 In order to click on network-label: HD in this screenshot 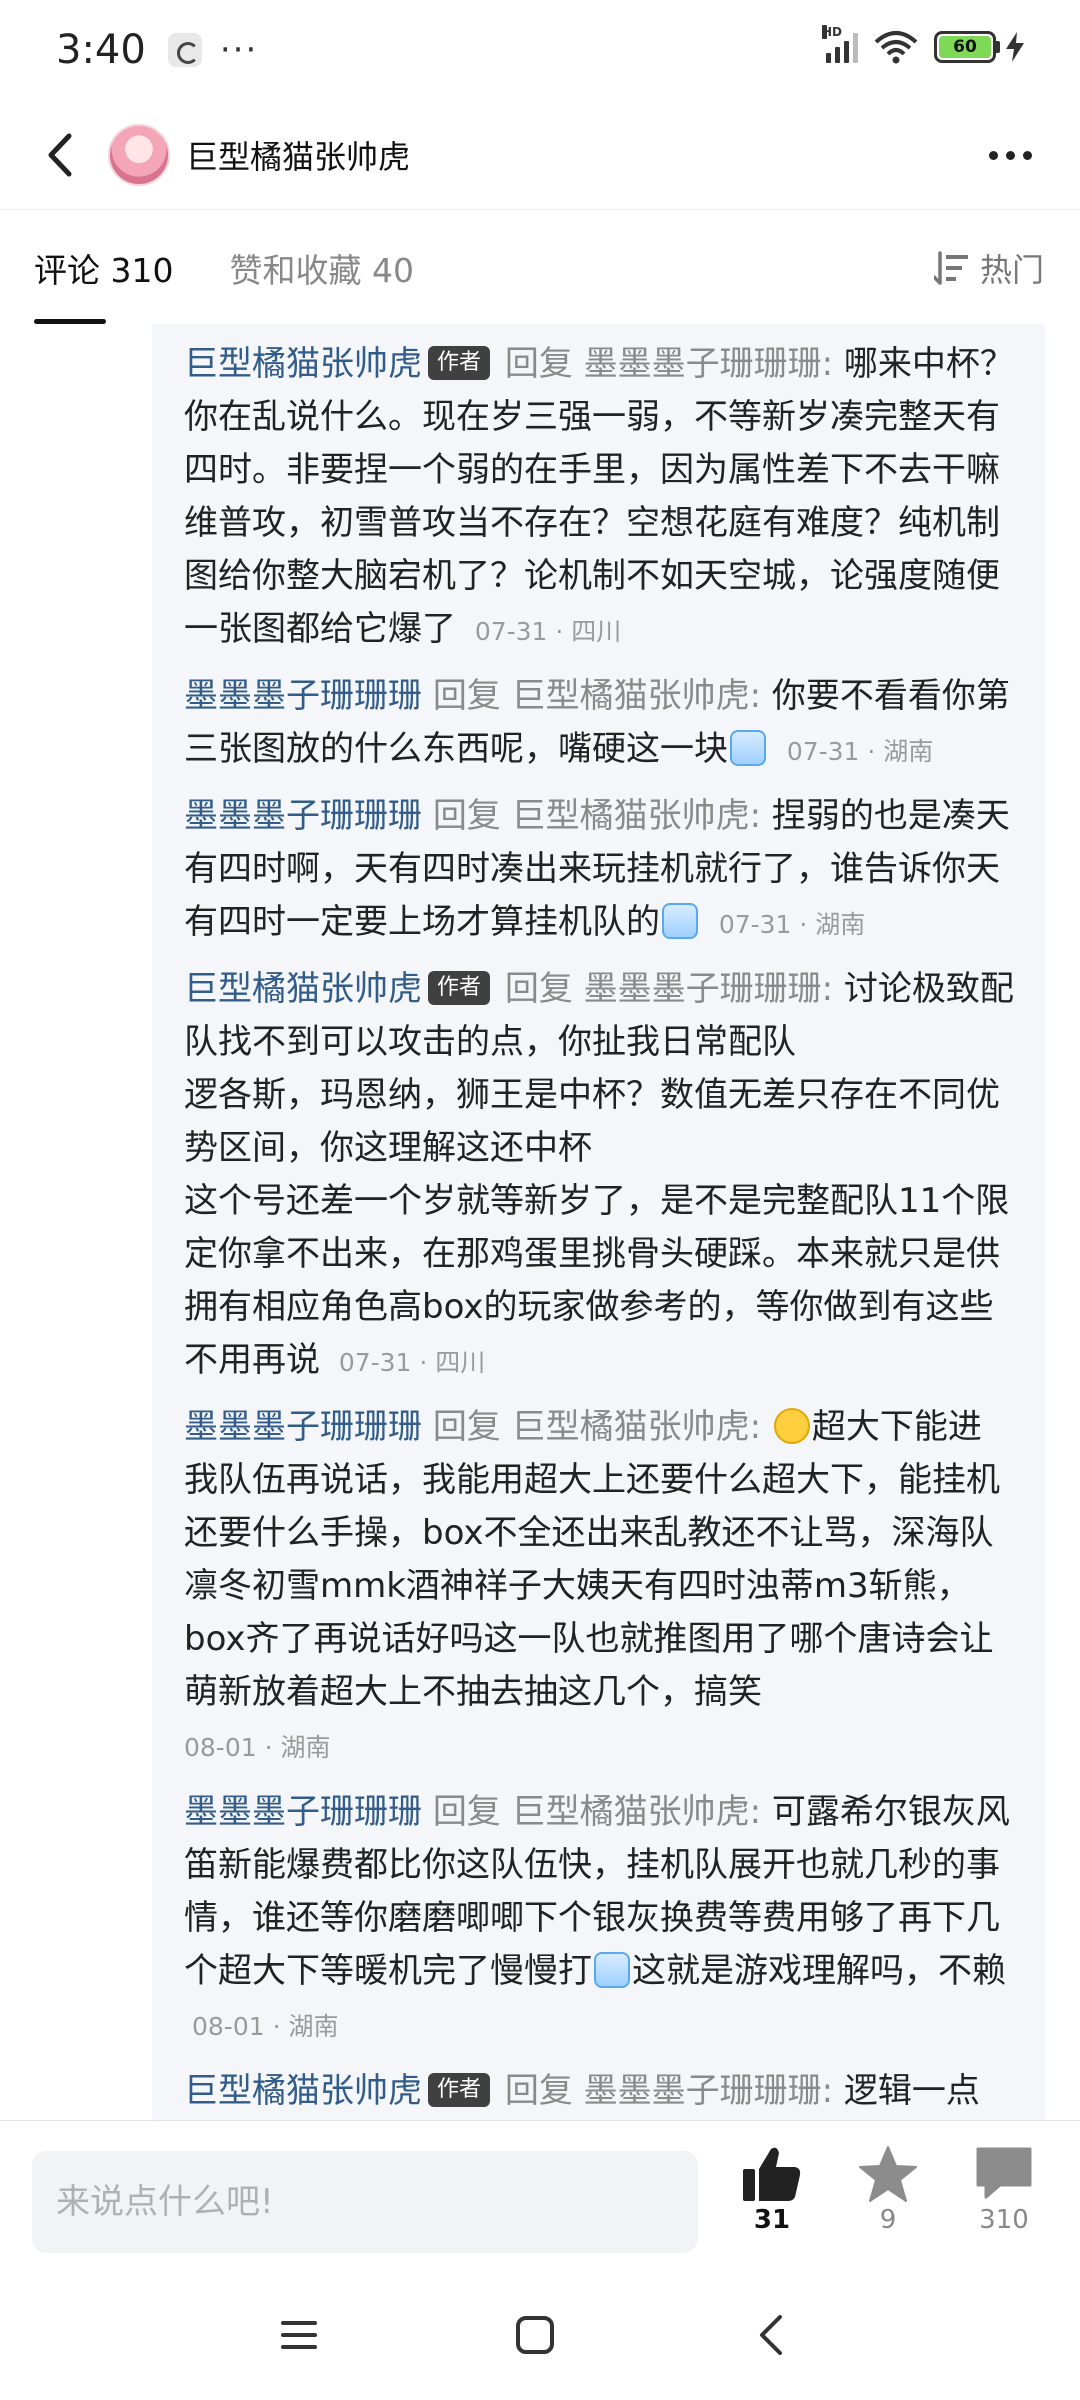, I will do `click(832, 32)`.